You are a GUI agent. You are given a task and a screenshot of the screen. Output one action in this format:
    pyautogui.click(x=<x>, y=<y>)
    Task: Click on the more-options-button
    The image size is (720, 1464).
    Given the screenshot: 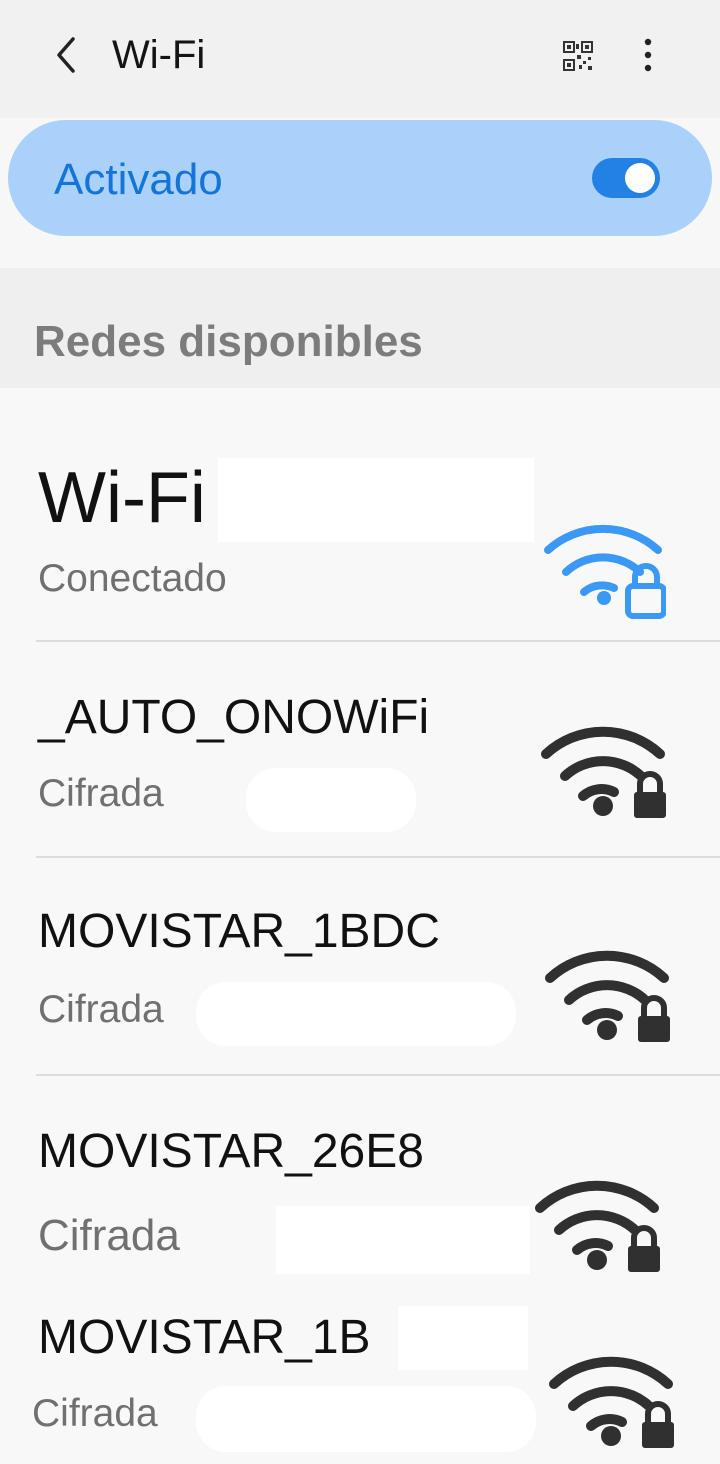 What is the action you would take?
    pyautogui.click(x=648, y=55)
    